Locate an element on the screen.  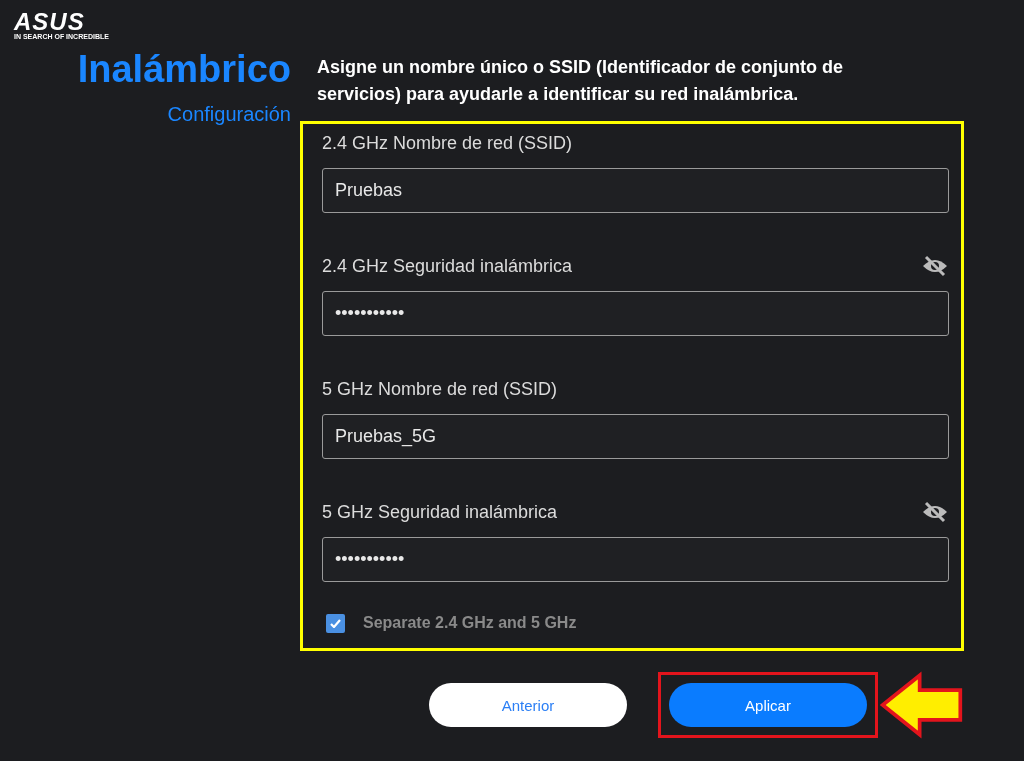
check-icon is located at coordinates (335, 623).